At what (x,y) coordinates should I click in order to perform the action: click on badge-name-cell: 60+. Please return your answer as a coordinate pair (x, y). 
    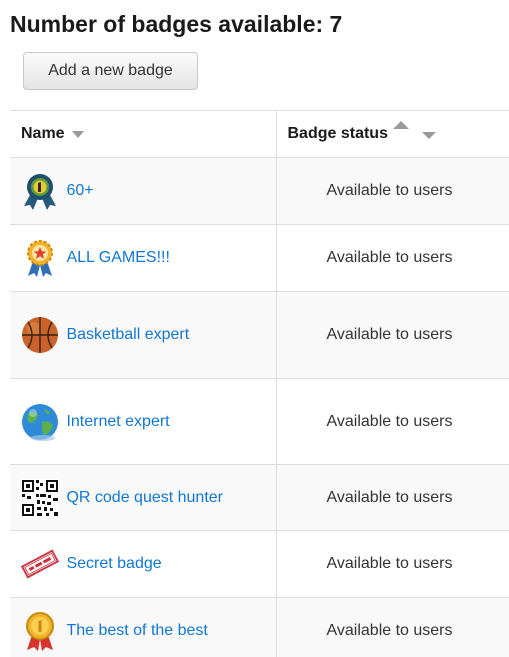
    Looking at the image, I should click on (143, 191).